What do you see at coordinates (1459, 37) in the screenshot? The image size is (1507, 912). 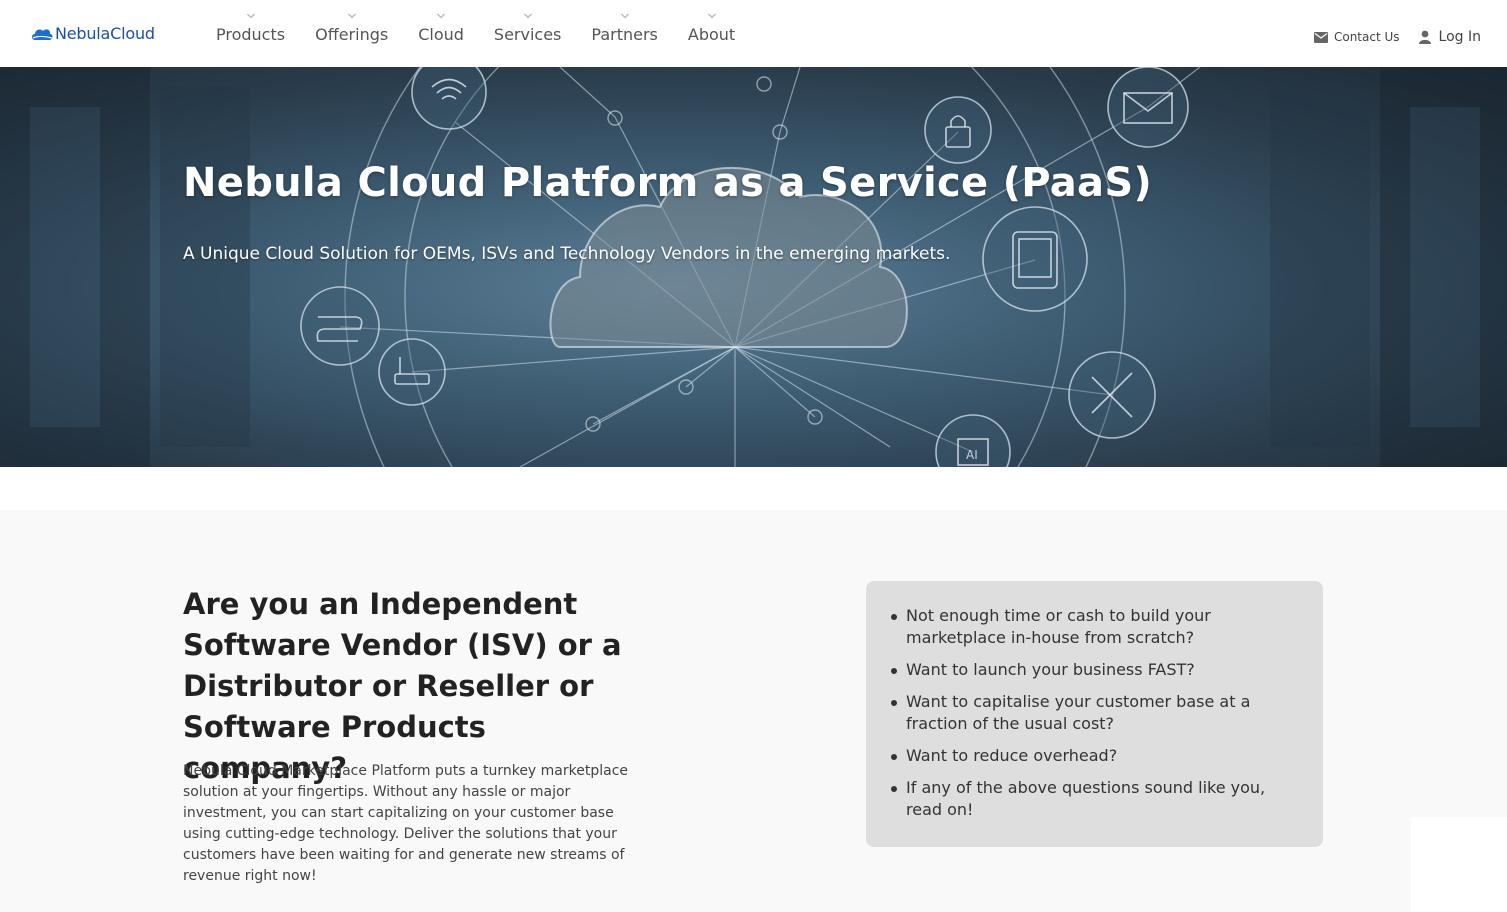 I see `log-in-label: Log In` at bounding box center [1459, 37].